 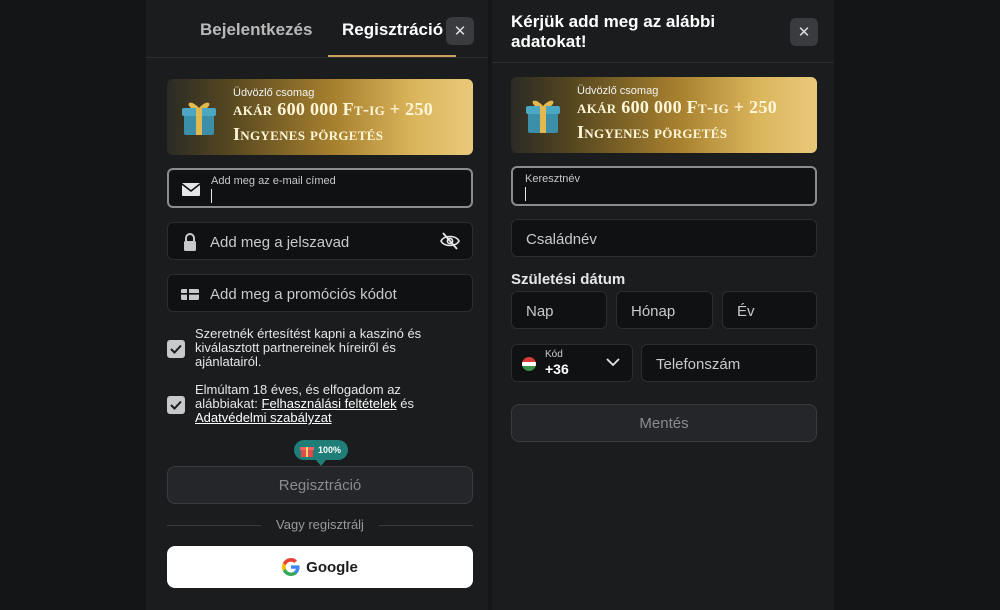 I want to click on country-code-value: +36, so click(x=557, y=369).